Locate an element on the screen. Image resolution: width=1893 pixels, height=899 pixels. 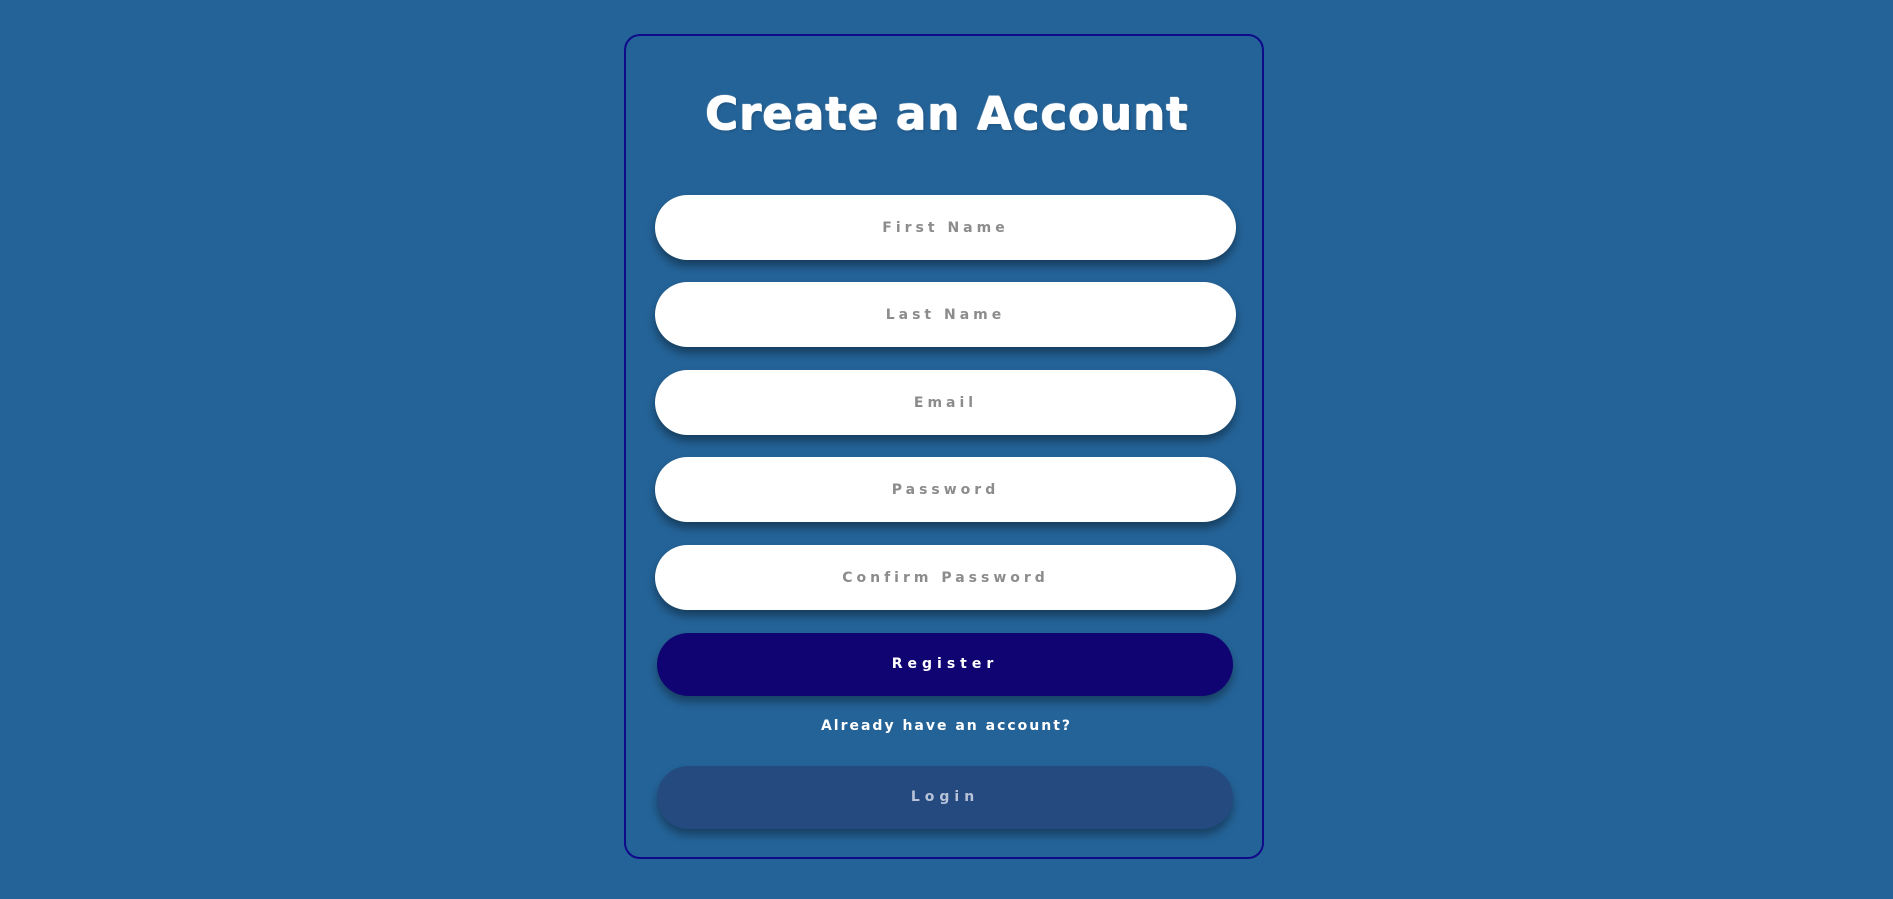
last-name-field is located at coordinates (945, 314).